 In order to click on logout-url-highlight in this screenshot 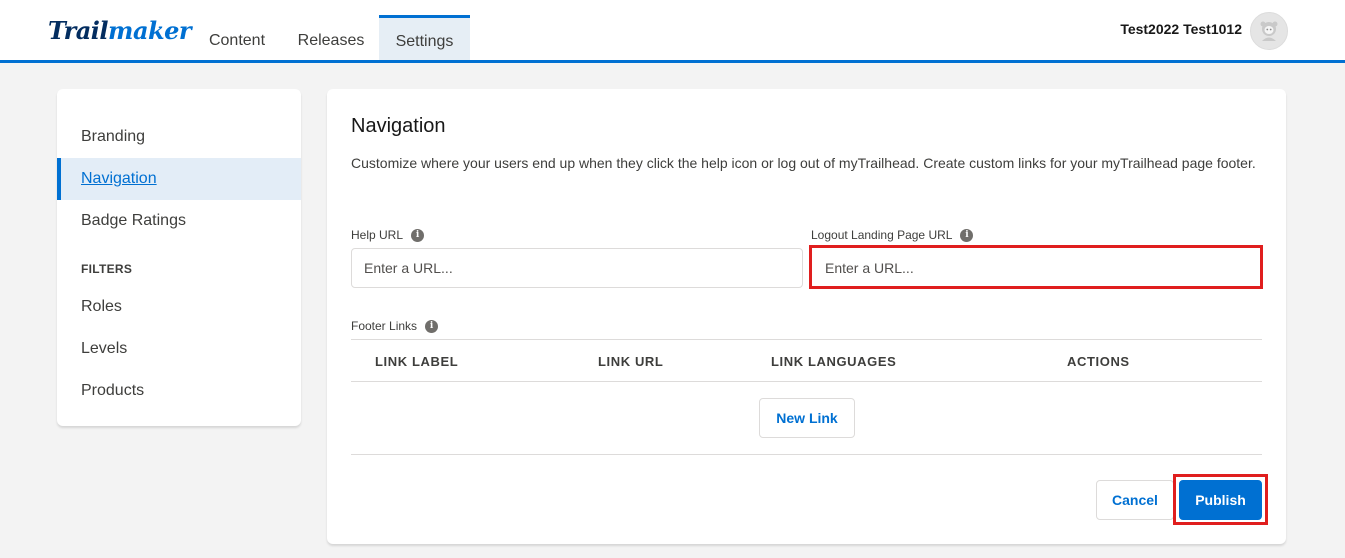, I will do `click(1036, 267)`.